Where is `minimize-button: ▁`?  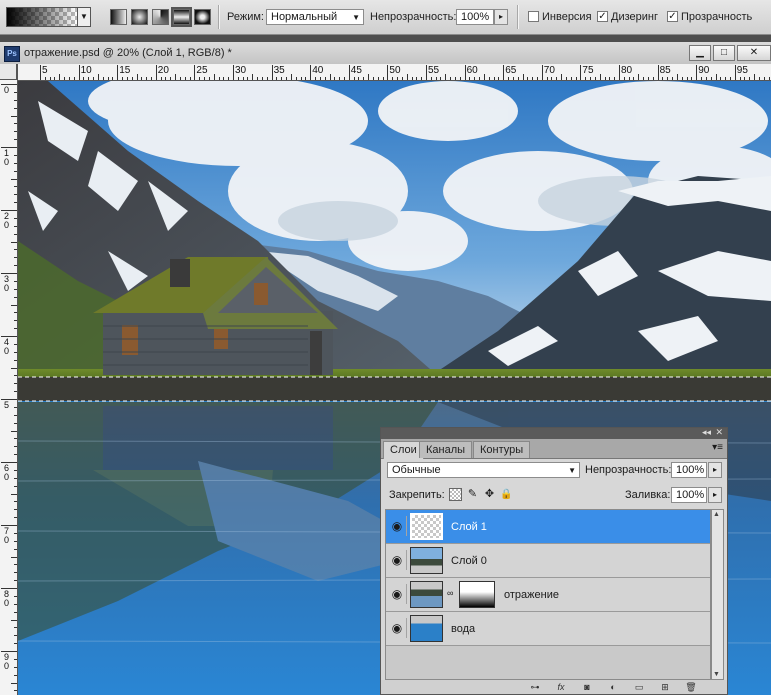 minimize-button: ▁ is located at coordinates (700, 53).